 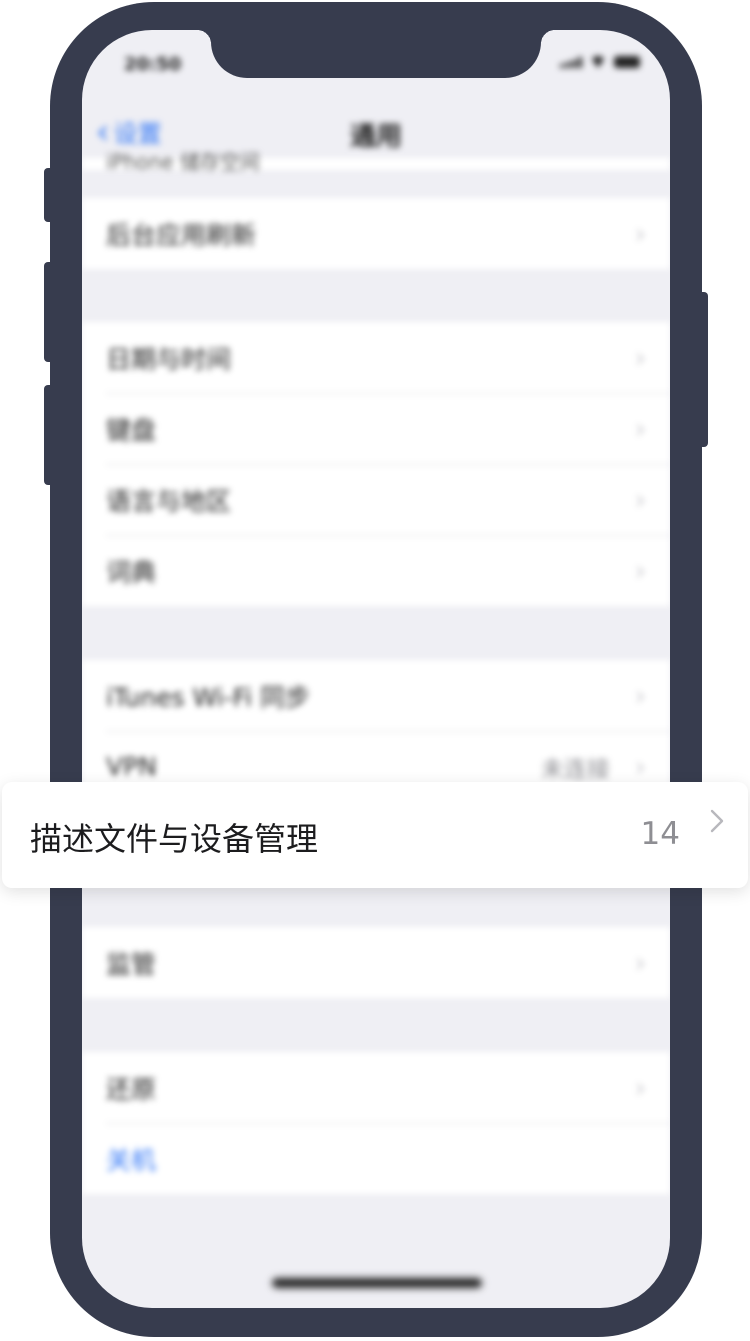 What do you see at coordinates (169, 359) in the screenshot?
I see `list-item-label: 日期与时间` at bounding box center [169, 359].